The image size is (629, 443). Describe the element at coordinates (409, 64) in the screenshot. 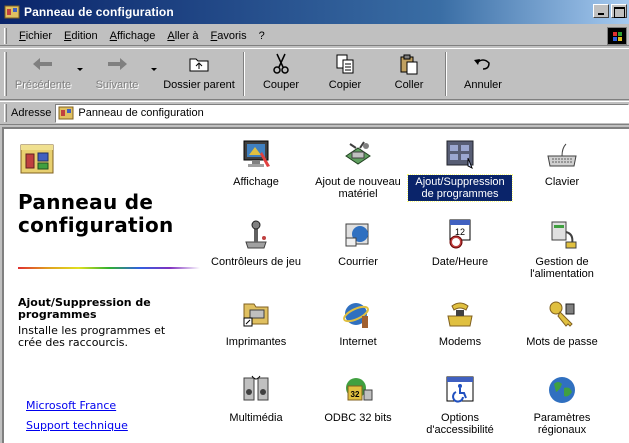

I see `paste-icon` at that location.